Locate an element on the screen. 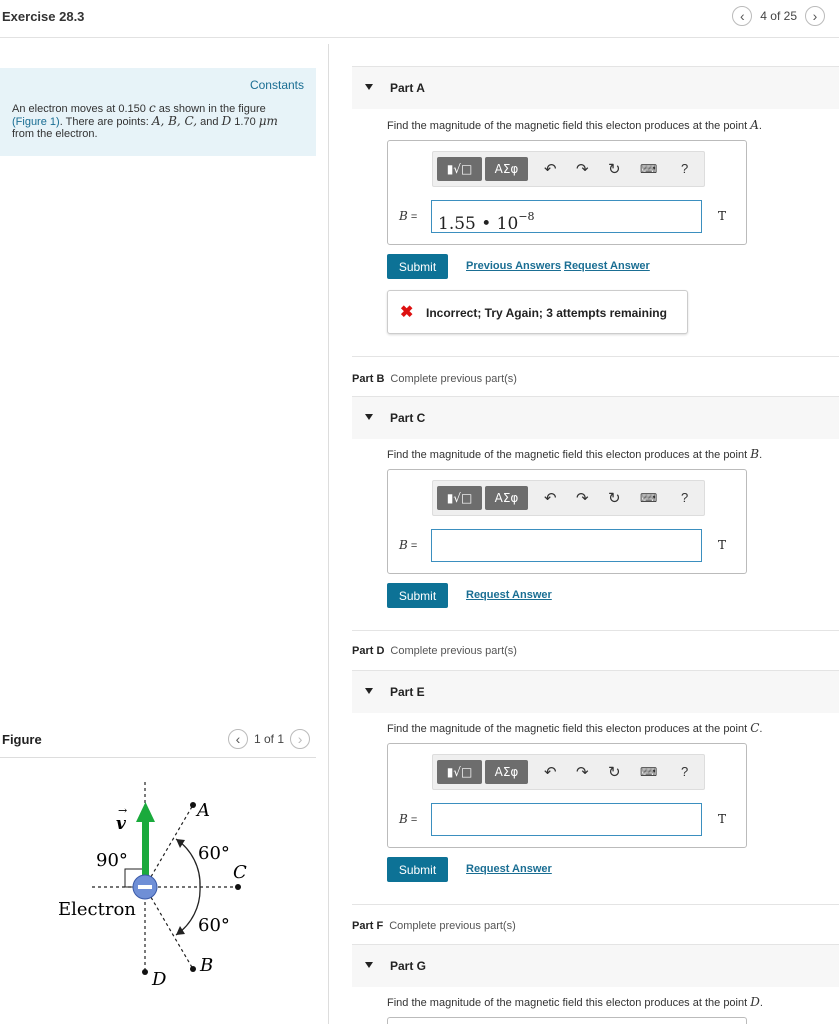 This screenshot has width=839, height=1024. arc-arrowhead-bottom is located at coordinates (180, 930).